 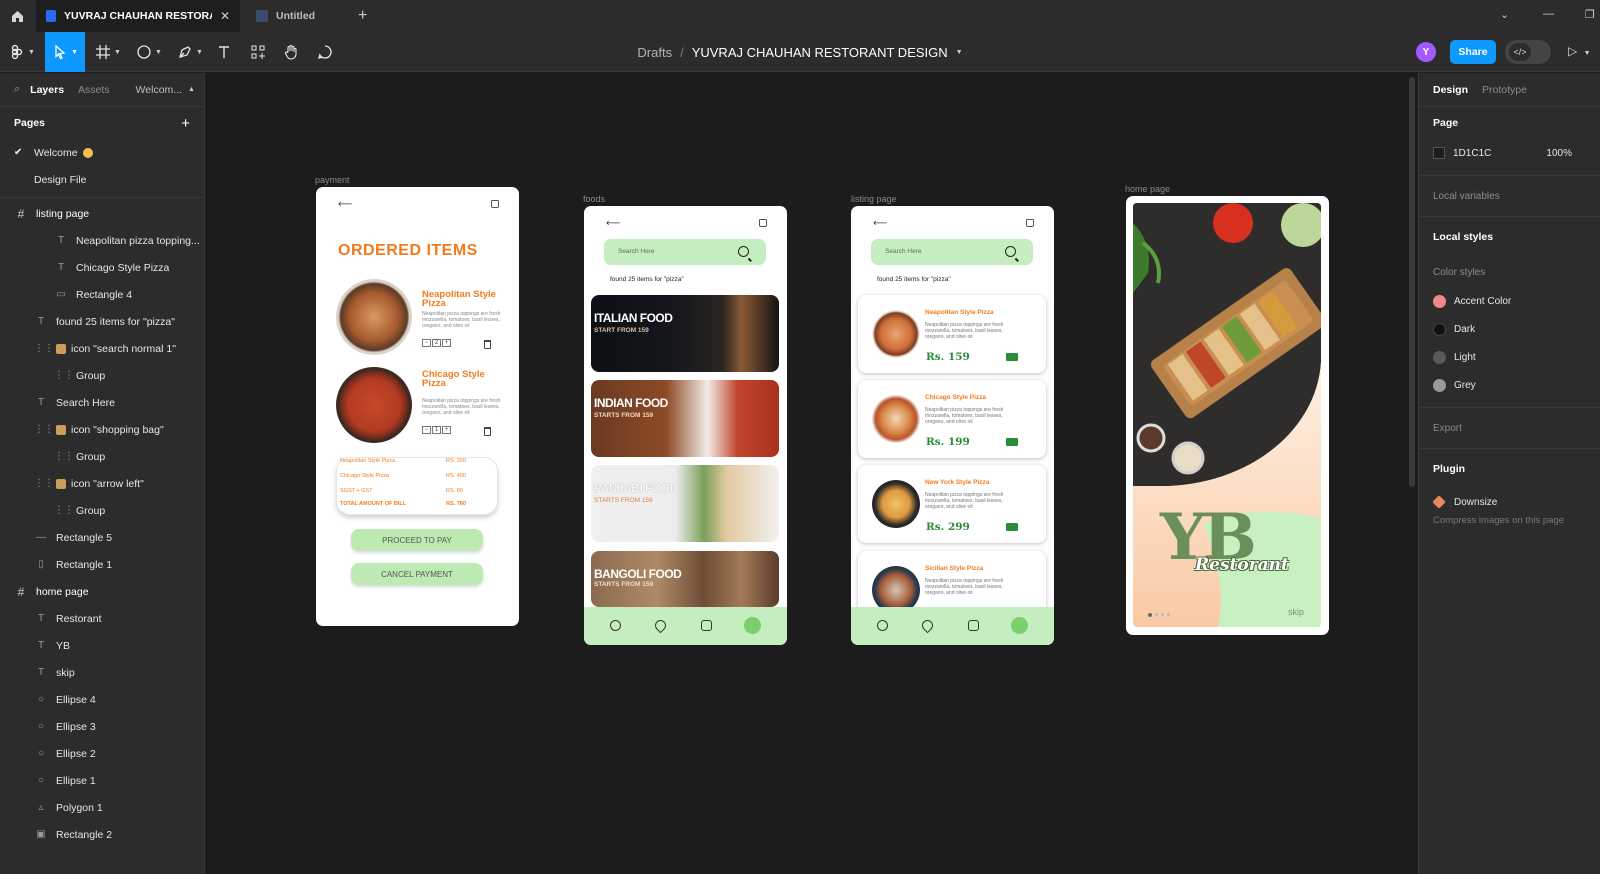 What do you see at coordinates (927, 625) in the screenshot?
I see `heart-icon` at bounding box center [927, 625].